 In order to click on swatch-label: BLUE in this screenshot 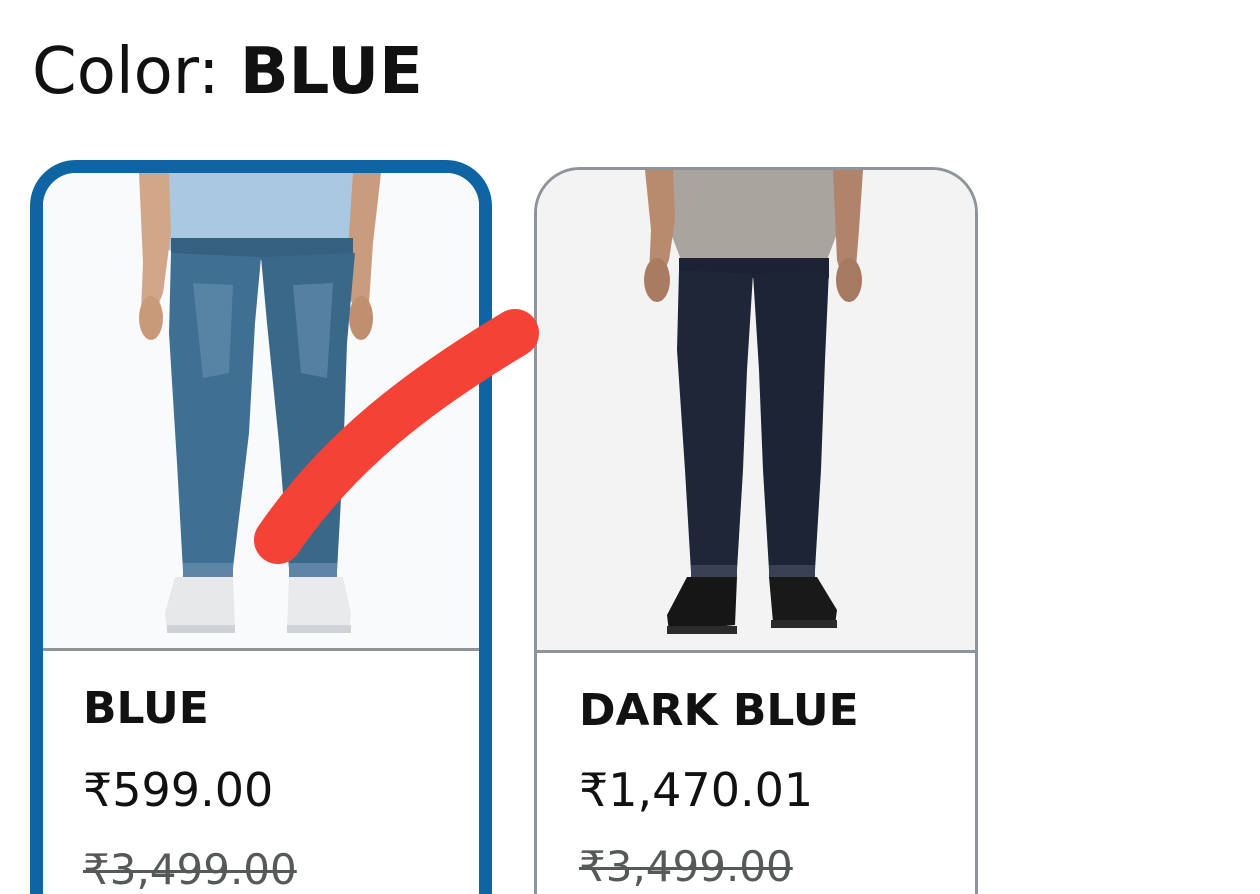, I will do `click(146, 708)`.